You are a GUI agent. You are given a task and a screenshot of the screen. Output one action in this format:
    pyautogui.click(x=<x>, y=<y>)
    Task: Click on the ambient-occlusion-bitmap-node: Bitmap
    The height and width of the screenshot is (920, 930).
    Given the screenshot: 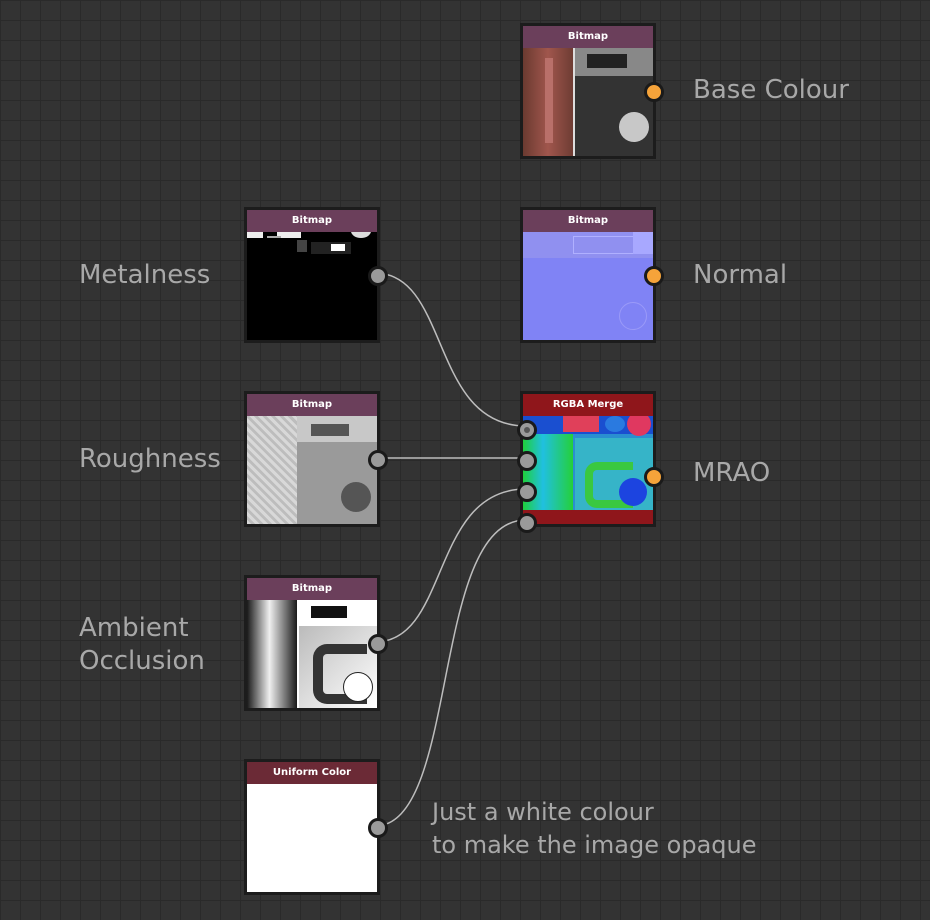 What is the action you would take?
    pyautogui.click(x=316, y=643)
    